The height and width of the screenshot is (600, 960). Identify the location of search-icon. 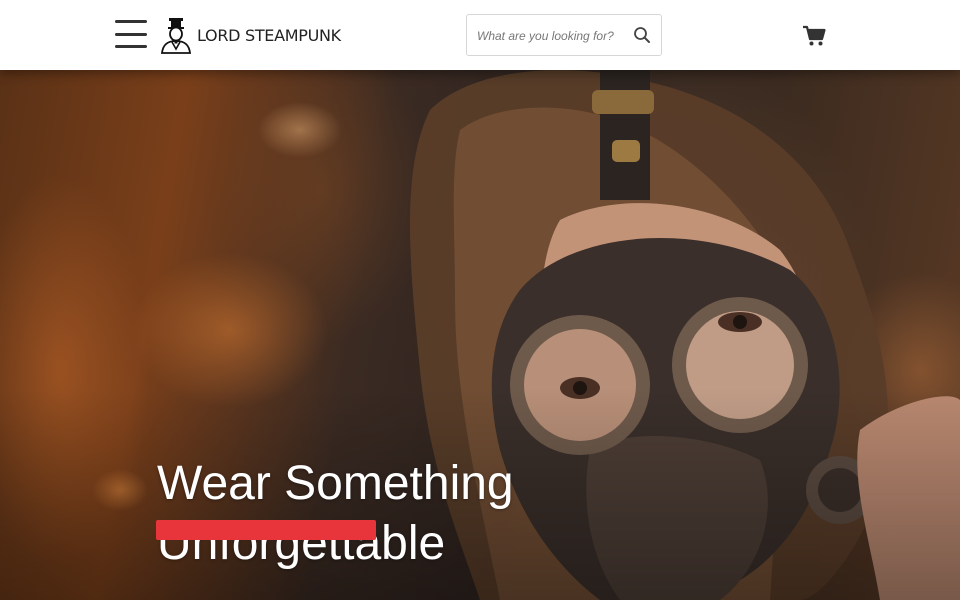
(642, 35).